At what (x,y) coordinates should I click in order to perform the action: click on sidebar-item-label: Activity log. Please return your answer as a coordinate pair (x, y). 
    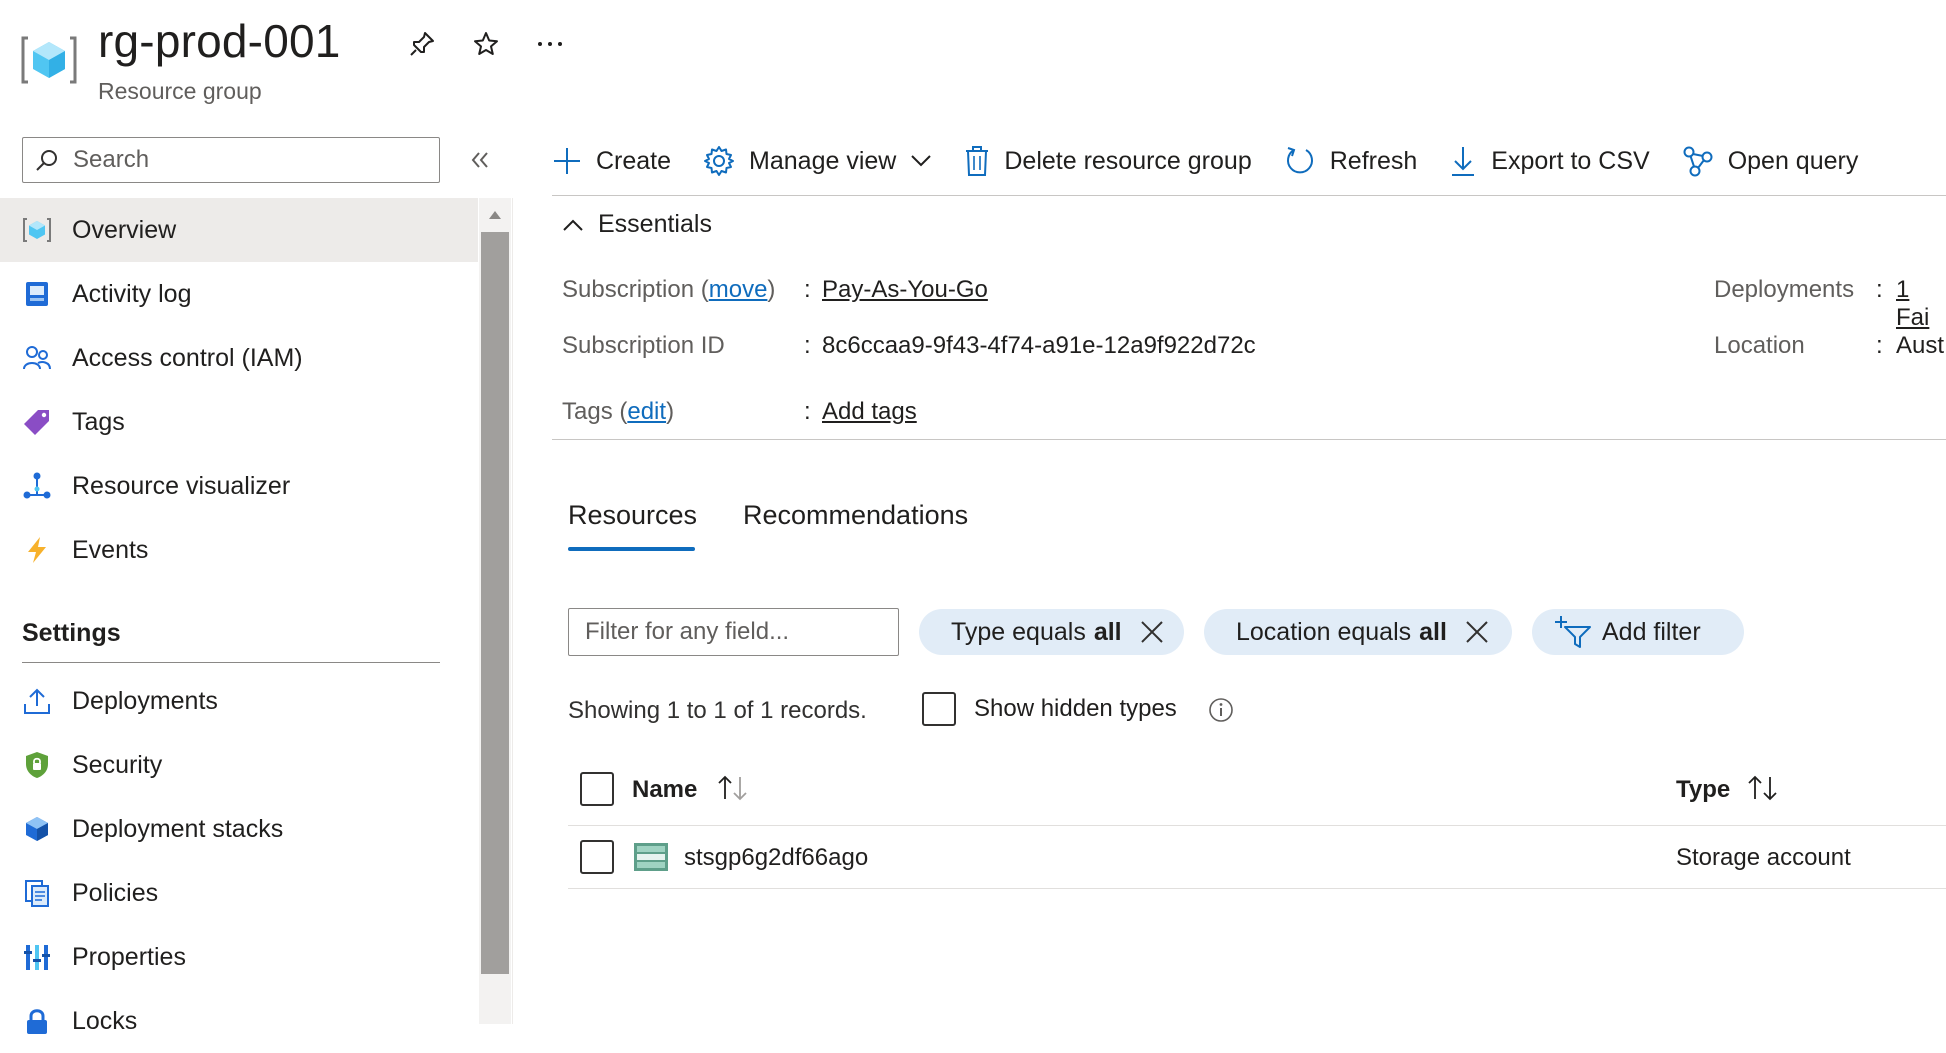
    Looking at the image, I should click on (132, 293).